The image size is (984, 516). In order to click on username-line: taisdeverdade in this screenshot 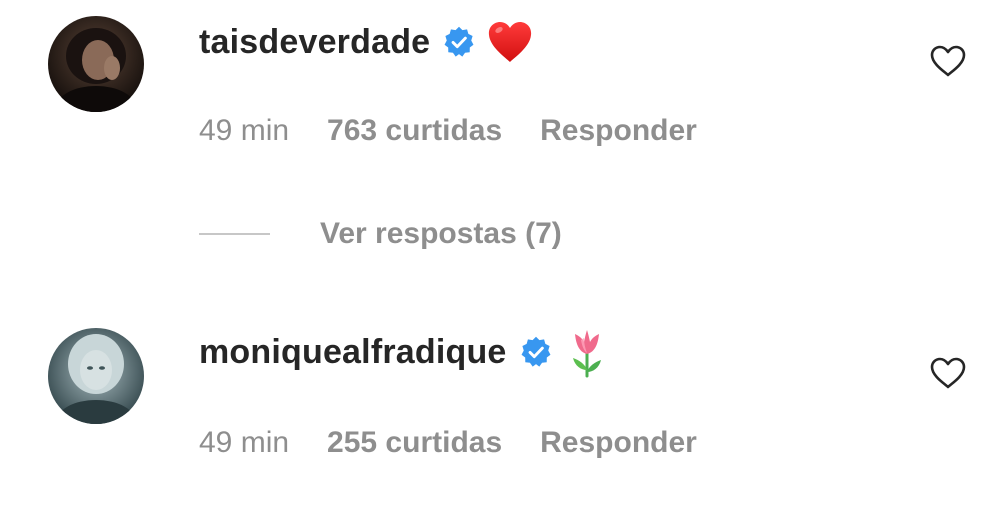, I will do `click(367, 42)`.